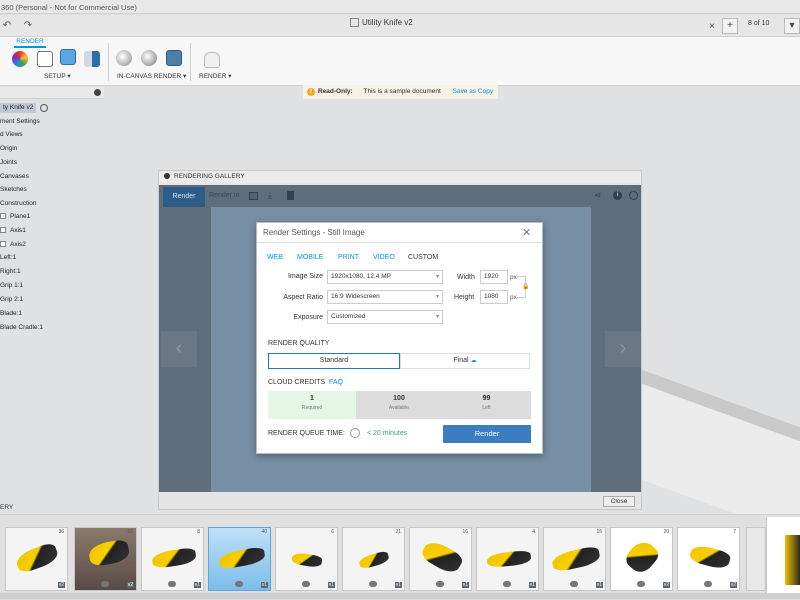  Describe the element at coordinates (400, 596) in the screenshot. I see `film-strip-scrollbar` at that location.